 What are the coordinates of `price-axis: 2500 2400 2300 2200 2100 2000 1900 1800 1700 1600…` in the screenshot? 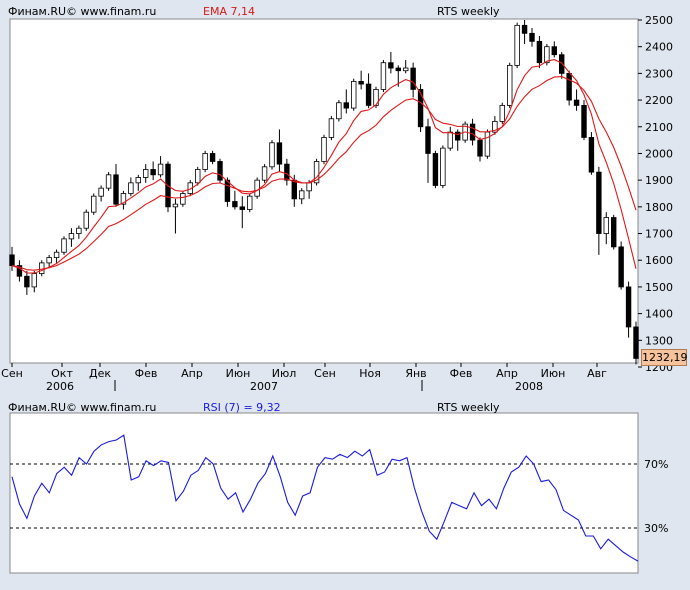 It's located at (655, 194).